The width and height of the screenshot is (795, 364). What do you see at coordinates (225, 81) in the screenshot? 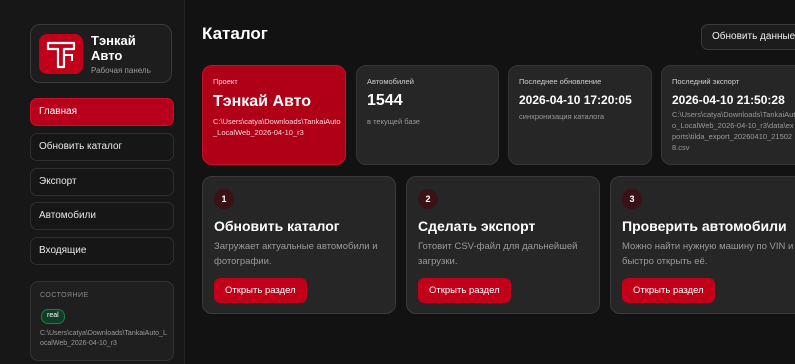
I see `stat-label: Проект` at bounding box center [225, 81].